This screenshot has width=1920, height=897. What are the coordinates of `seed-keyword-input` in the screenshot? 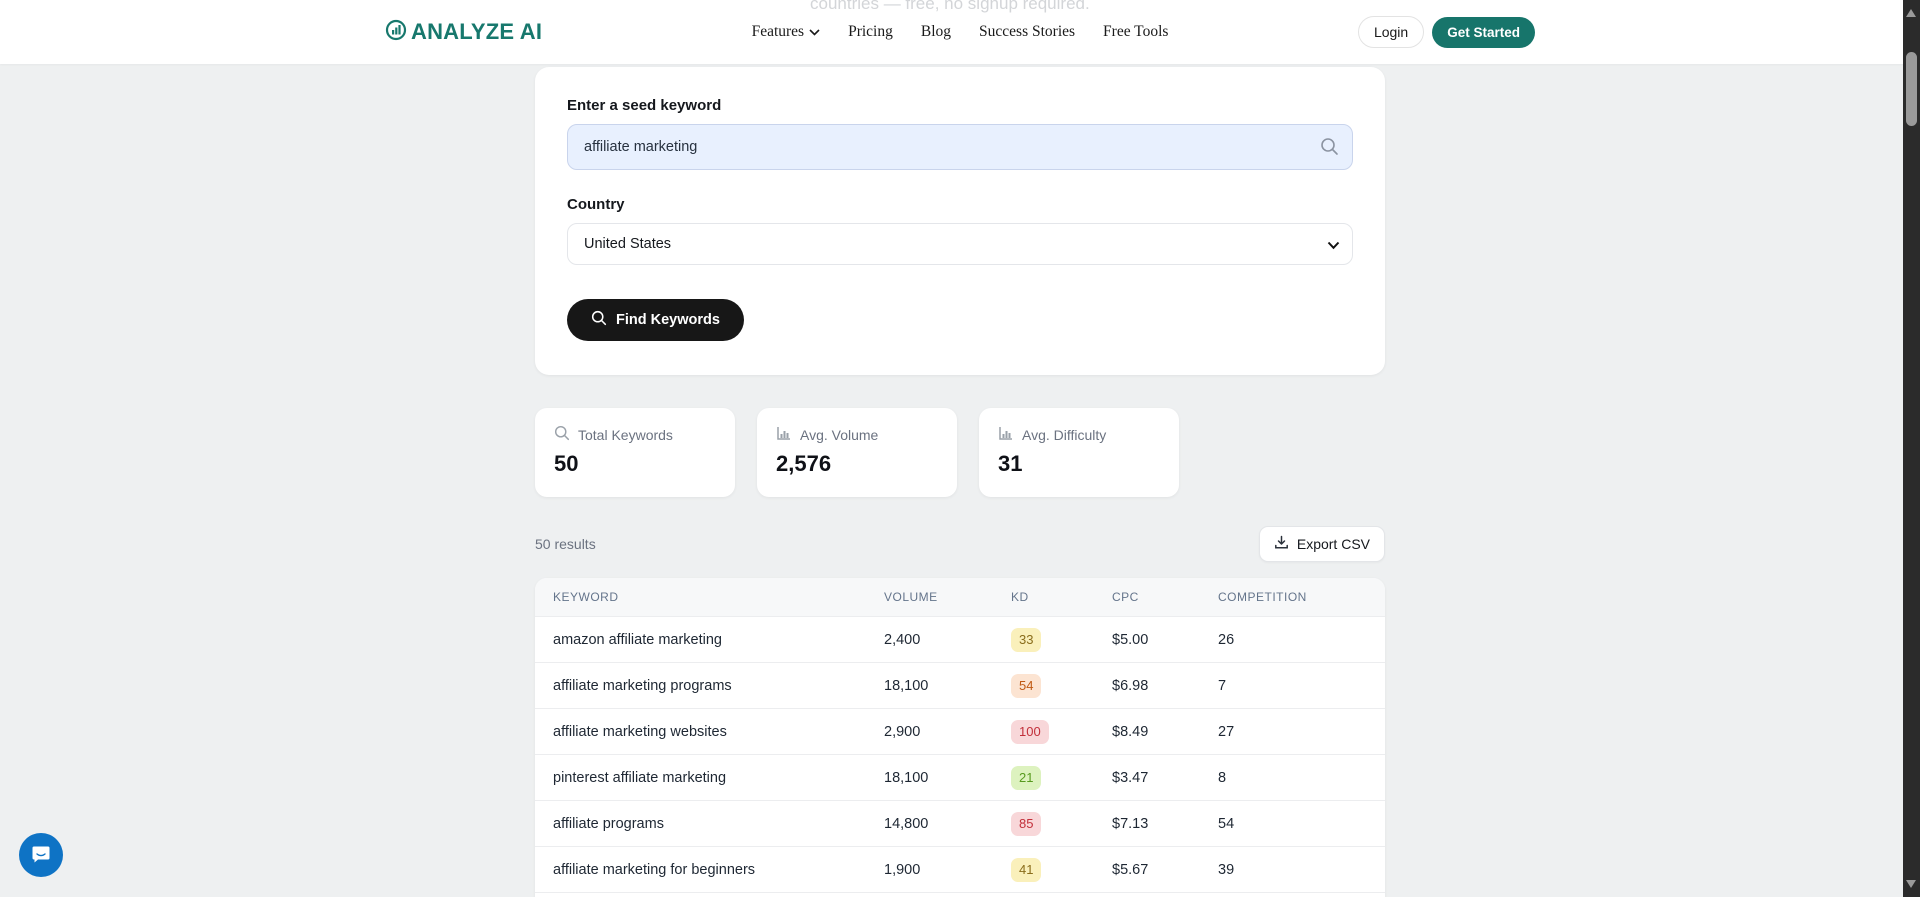 It's located at (960, 147).